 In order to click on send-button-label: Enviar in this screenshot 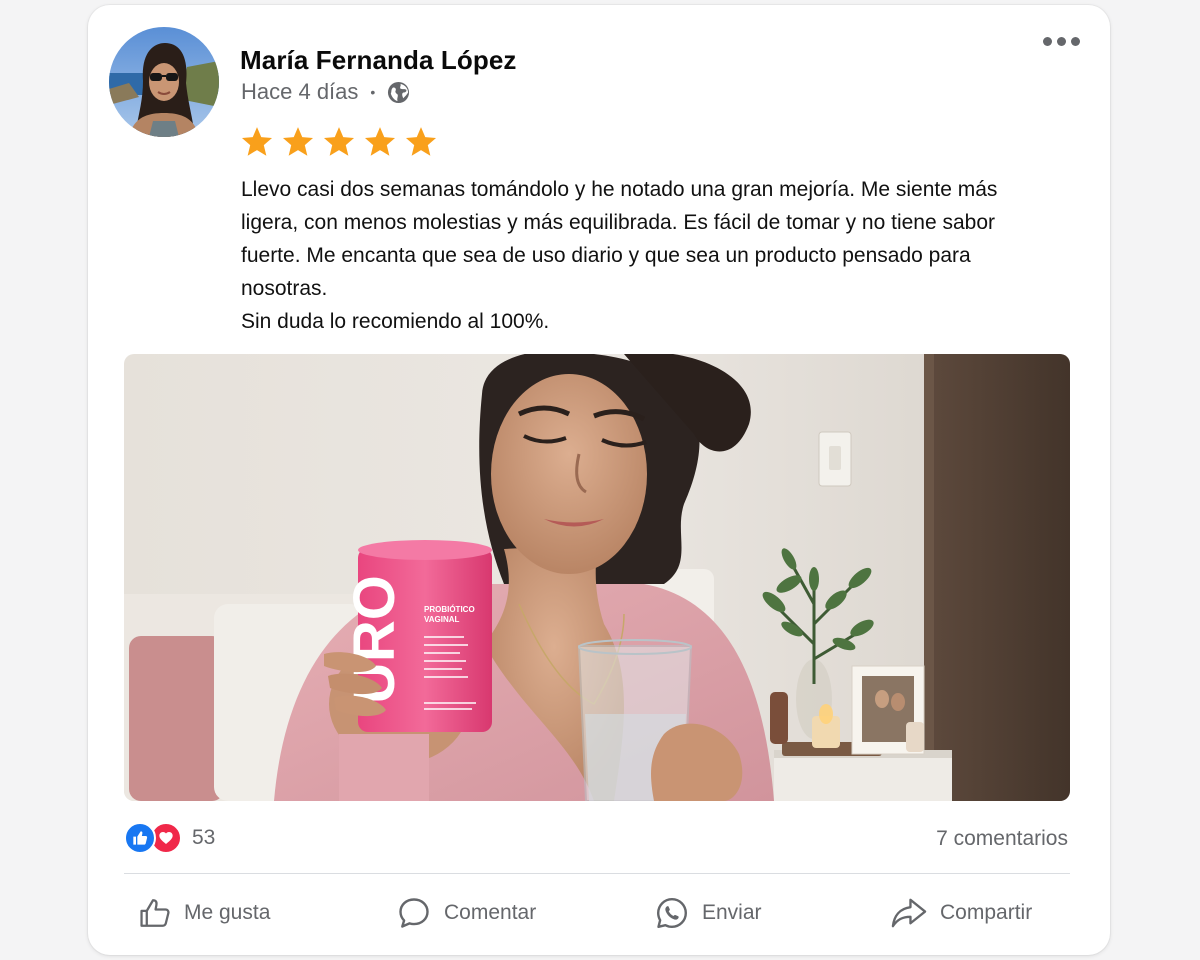, I will do `click(732, 912)`.